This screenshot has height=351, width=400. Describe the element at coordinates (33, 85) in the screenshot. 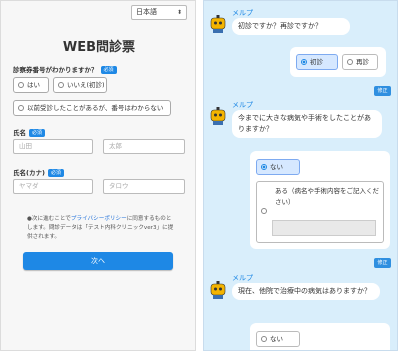

I see `option-yes-label: はい` at that location.